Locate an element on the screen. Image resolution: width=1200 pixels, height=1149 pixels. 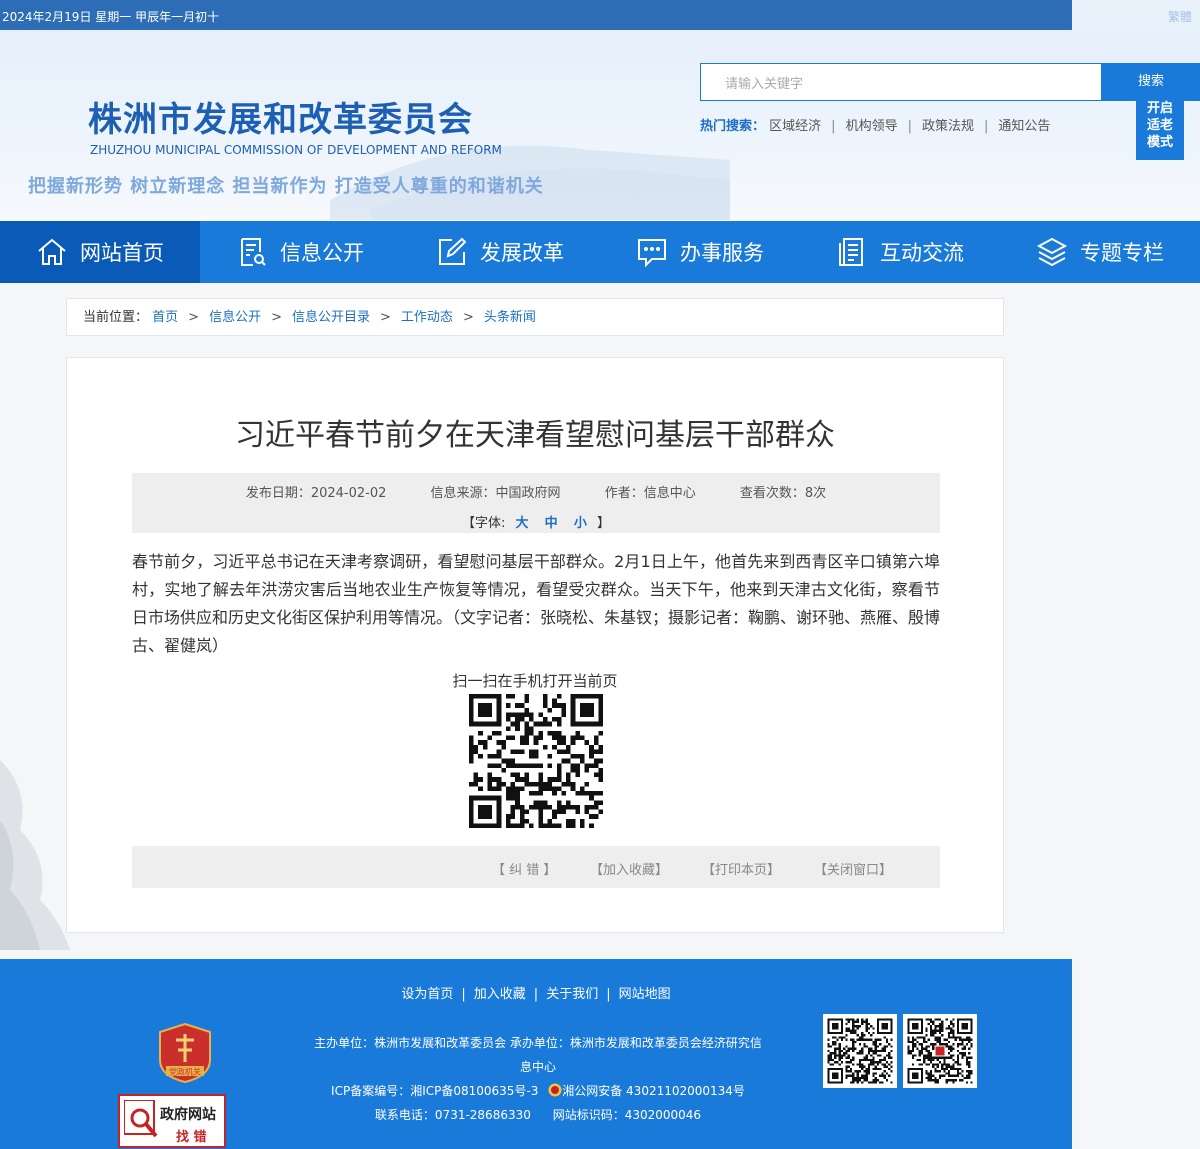
sitemap-link: 网站地图 is located at coordinates (645, 994).